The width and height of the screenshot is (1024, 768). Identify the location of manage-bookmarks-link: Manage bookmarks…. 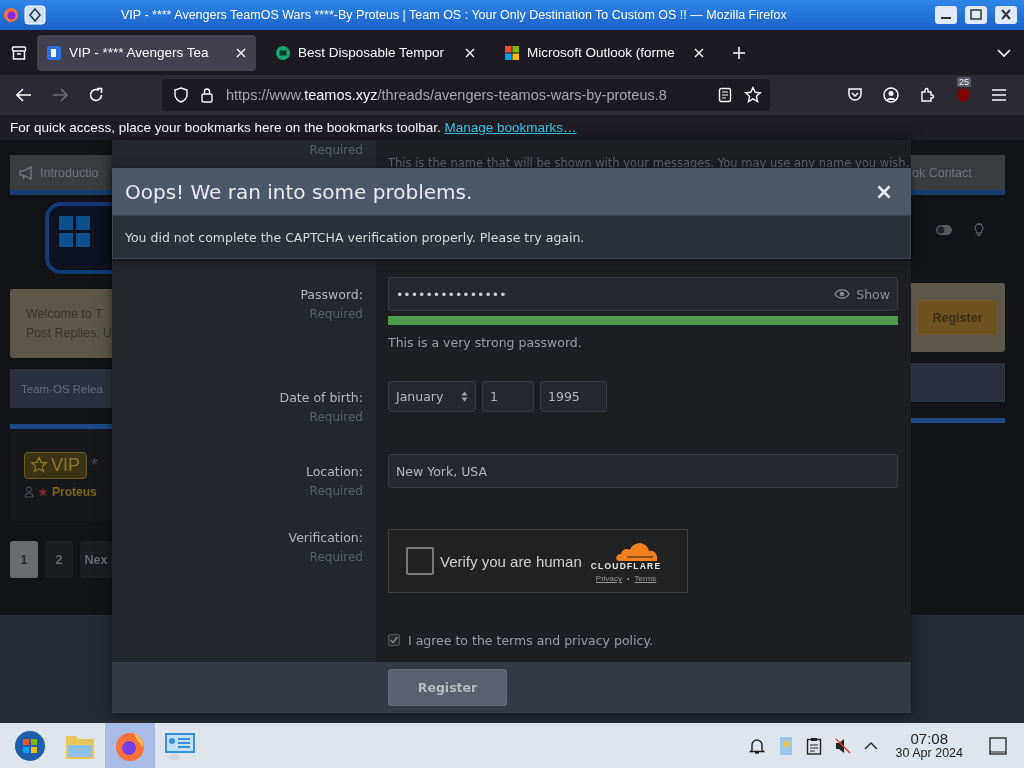
(510, 127).